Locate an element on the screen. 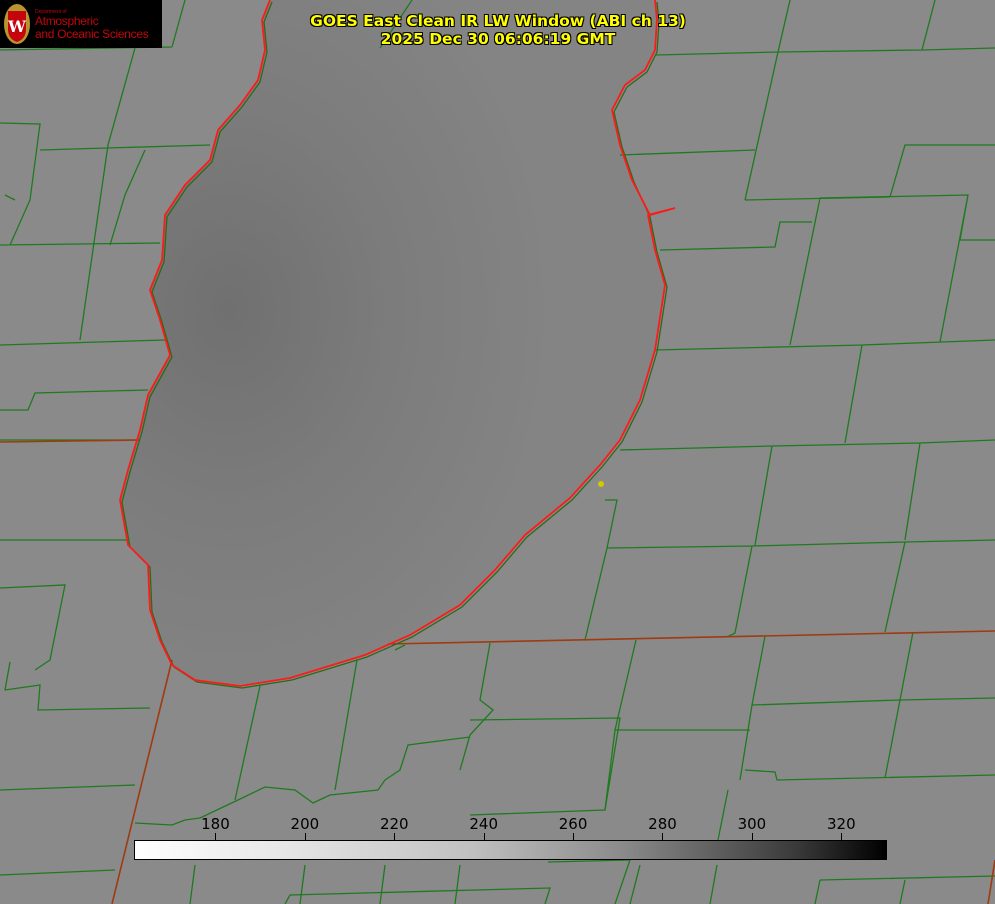 This screenshot has height=904, width=995. colorbar-tick-label: 180 is located at coordinates (215, 824).